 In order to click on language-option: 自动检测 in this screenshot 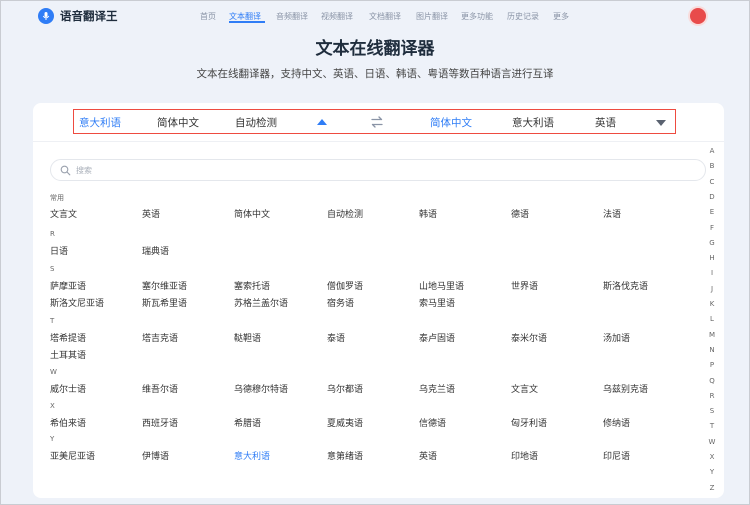, I will do `click(345, 213)`.